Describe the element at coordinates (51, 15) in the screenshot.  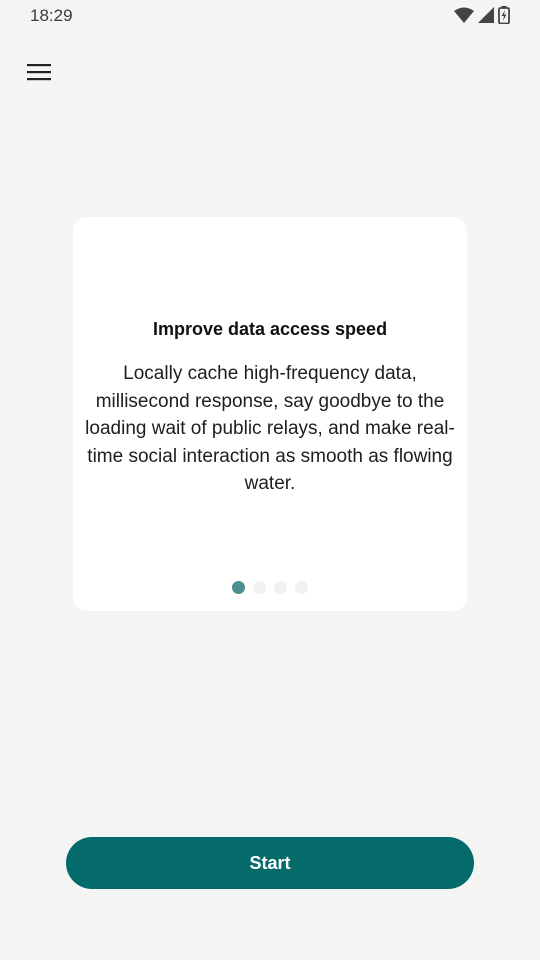
I see `status-time: 18:29` at that location.